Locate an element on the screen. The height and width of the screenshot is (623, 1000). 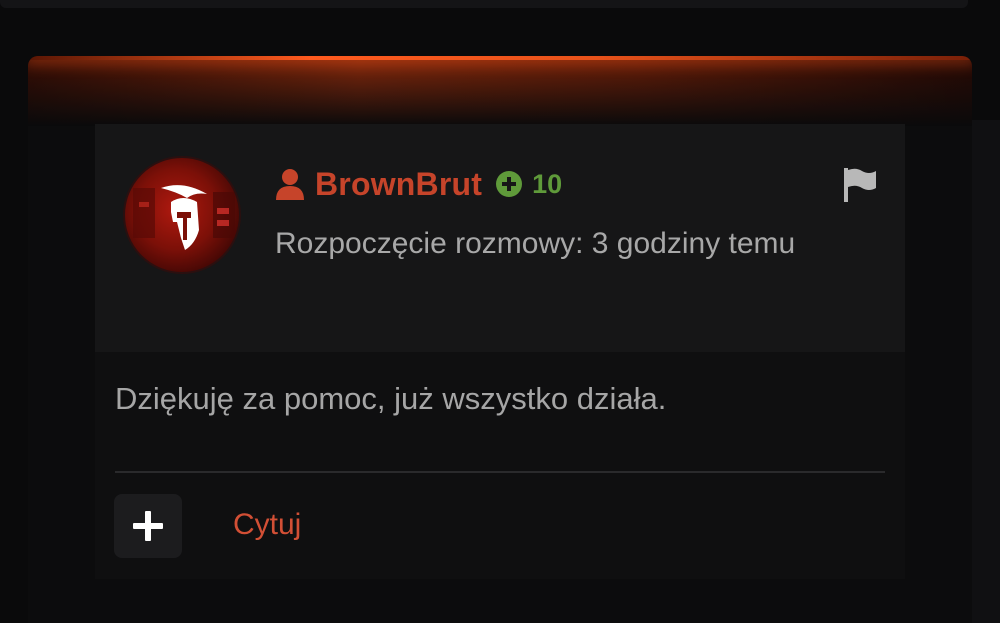
plus-circle-icon is located at coordinates (509, 184).